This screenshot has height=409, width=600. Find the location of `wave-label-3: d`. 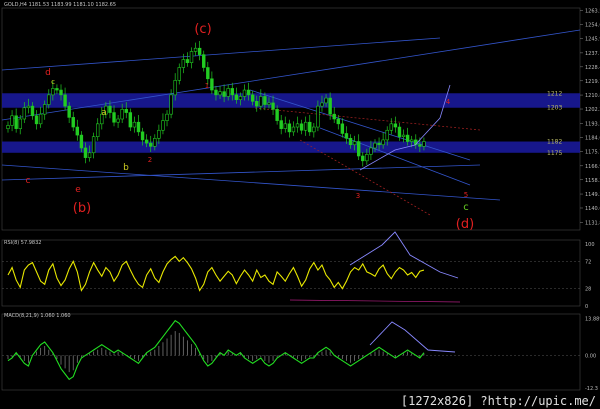

wave-label-3: d is located at coordinates (48, 73).